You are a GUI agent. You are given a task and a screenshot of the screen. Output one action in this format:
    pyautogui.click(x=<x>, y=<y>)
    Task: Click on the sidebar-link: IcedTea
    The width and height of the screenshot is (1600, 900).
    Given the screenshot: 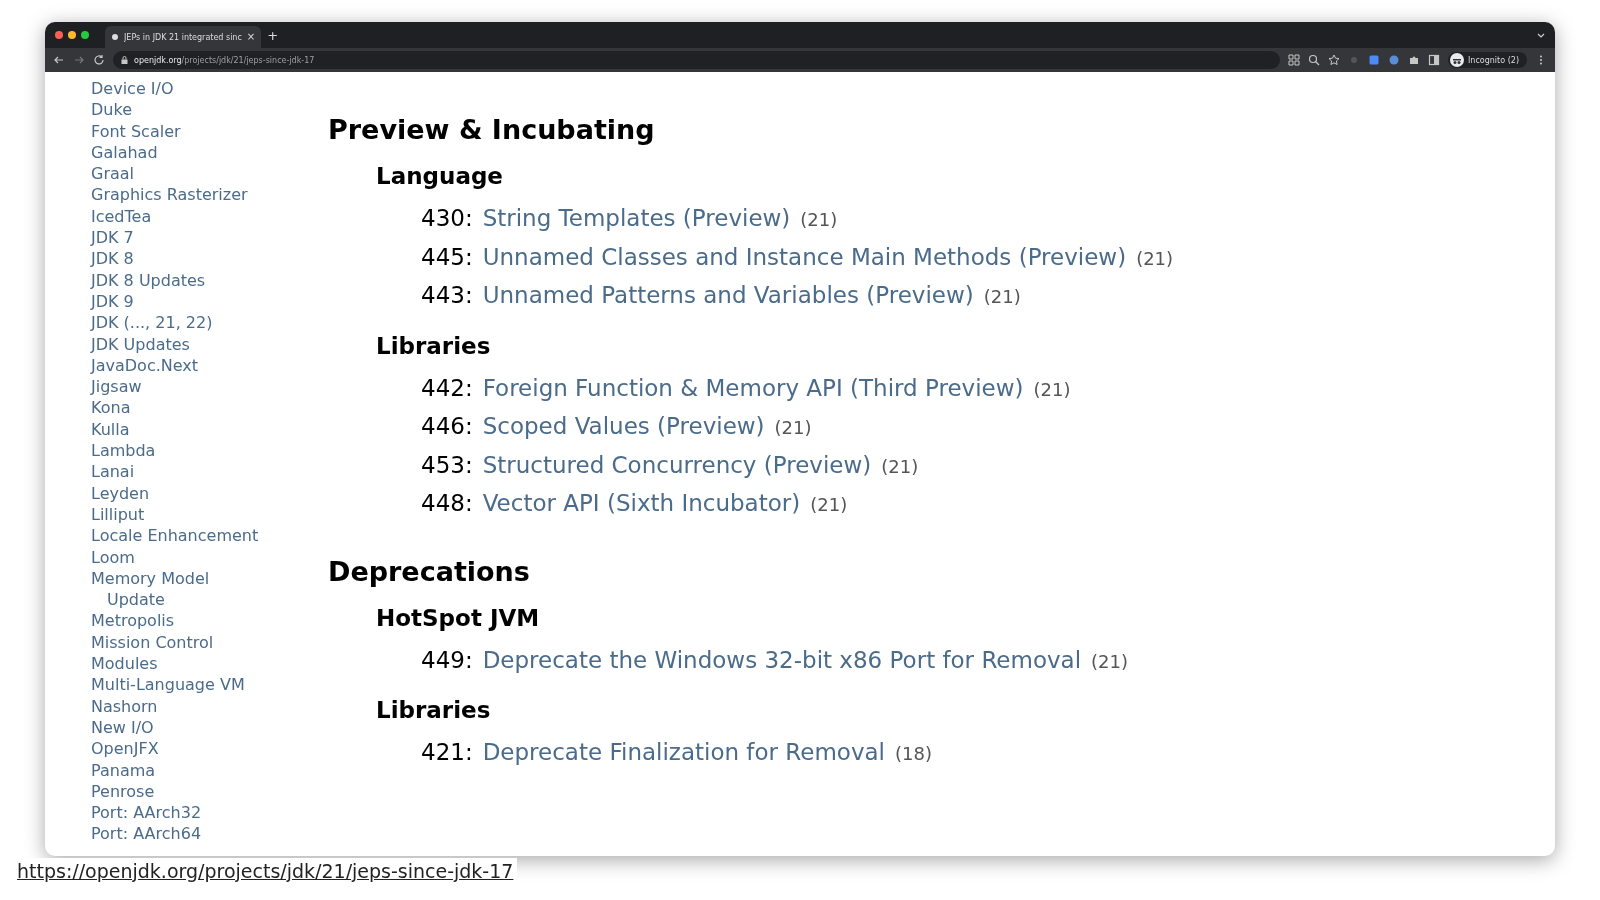 What is the action you would take?
    pyautogui.click(x=121, y=216)
    